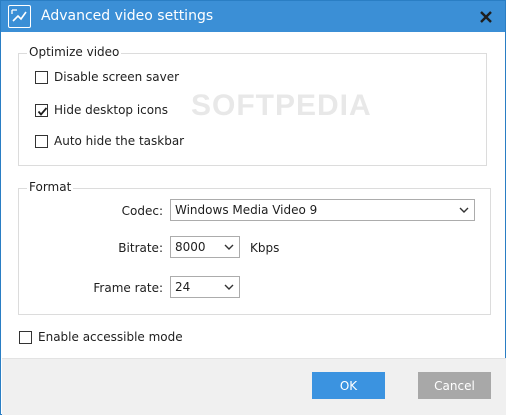 The width and height of the screenshot is (506, 415). I want to click on ok-button: OK, so click(348, 385).